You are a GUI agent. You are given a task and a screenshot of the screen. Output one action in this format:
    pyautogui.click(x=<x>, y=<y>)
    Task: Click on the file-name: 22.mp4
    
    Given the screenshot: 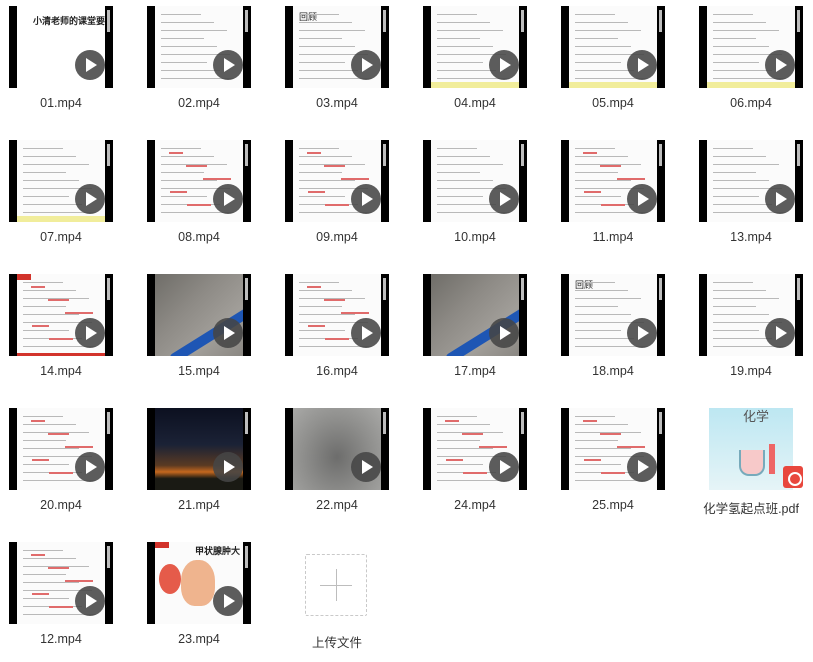 What is the action you would take?
    pyautogui.click(x=337, y=505)
    